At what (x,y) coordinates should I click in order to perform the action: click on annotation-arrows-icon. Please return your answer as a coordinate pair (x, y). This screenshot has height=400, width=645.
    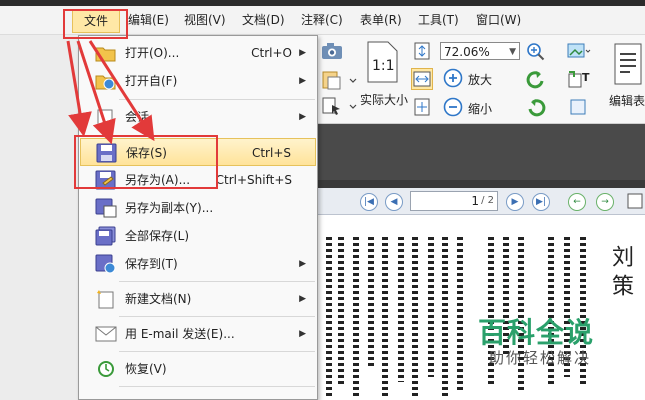
    Looking at the image, I should click on (110, 92).